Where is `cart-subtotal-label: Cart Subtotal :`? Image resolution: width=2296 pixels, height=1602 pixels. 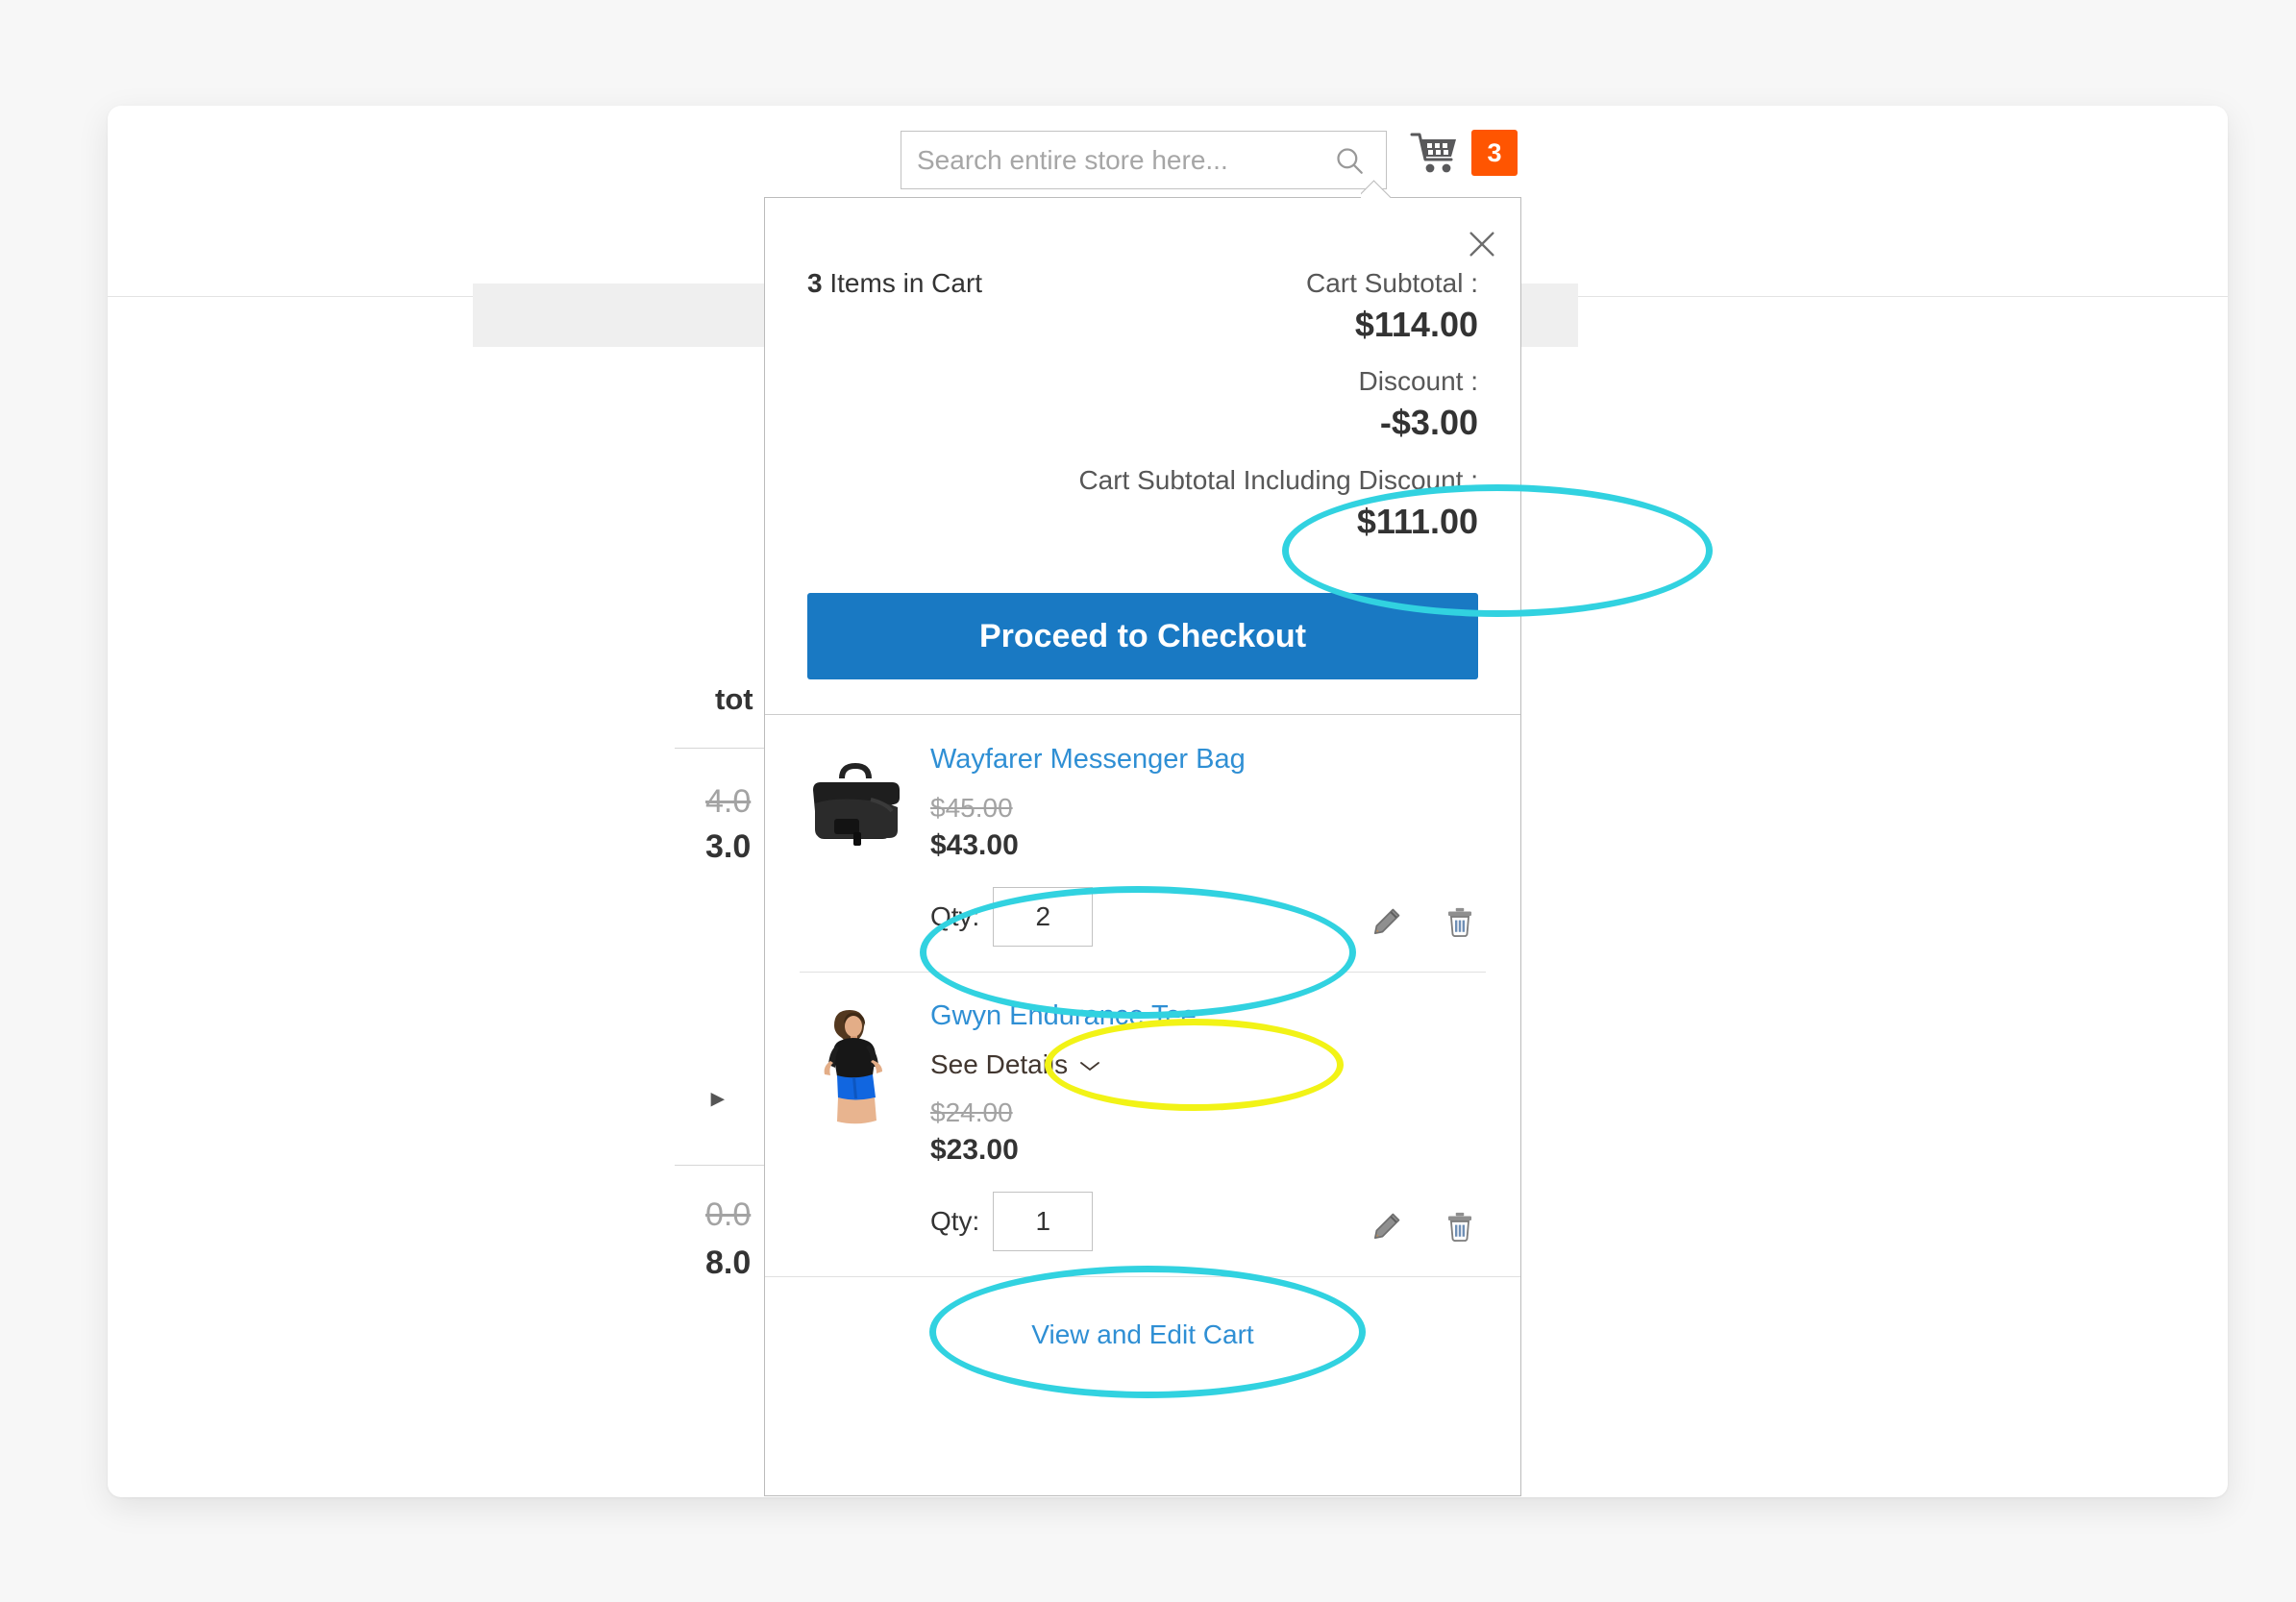
cart-subtotal-label: Cart Subtotal : is located at coordinates (1392, 283).